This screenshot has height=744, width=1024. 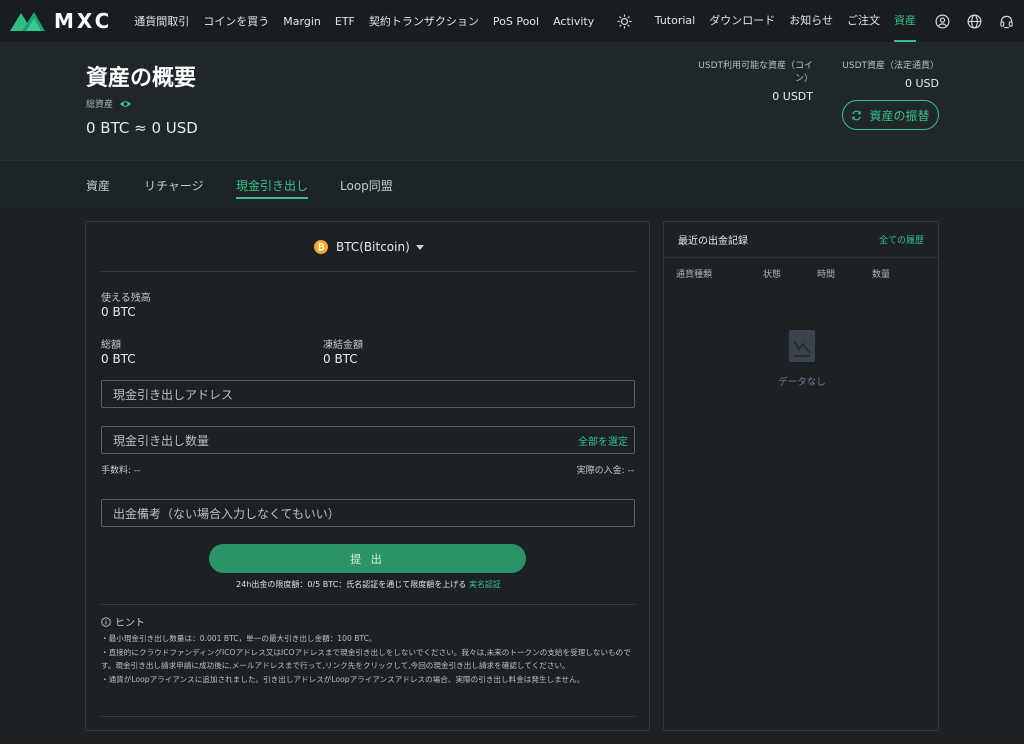 I want to click on available-balance-value: 0 BTC, so click(x=118, y=312).